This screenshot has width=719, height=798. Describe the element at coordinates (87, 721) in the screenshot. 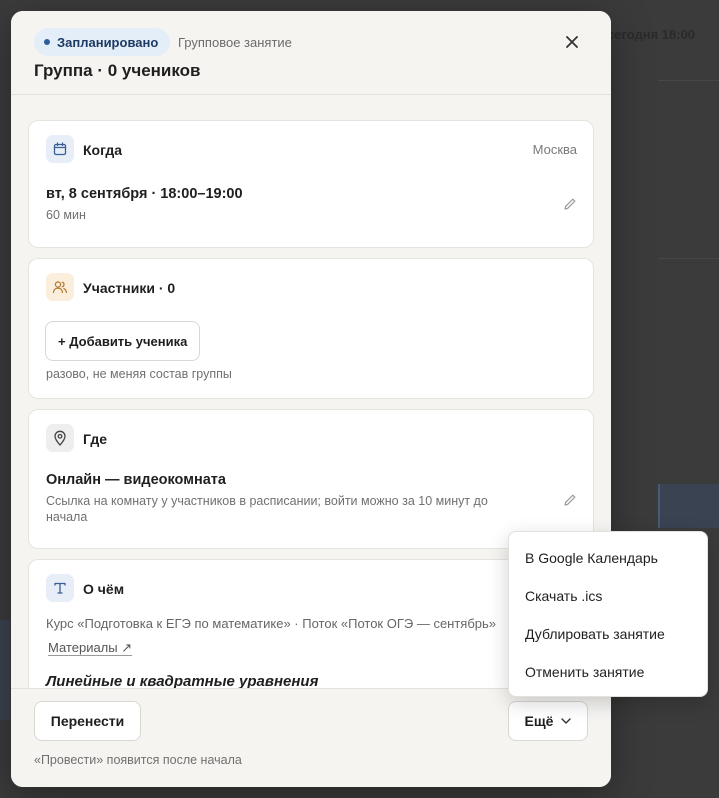

I see `reschedule-button: Перенести` at that location.